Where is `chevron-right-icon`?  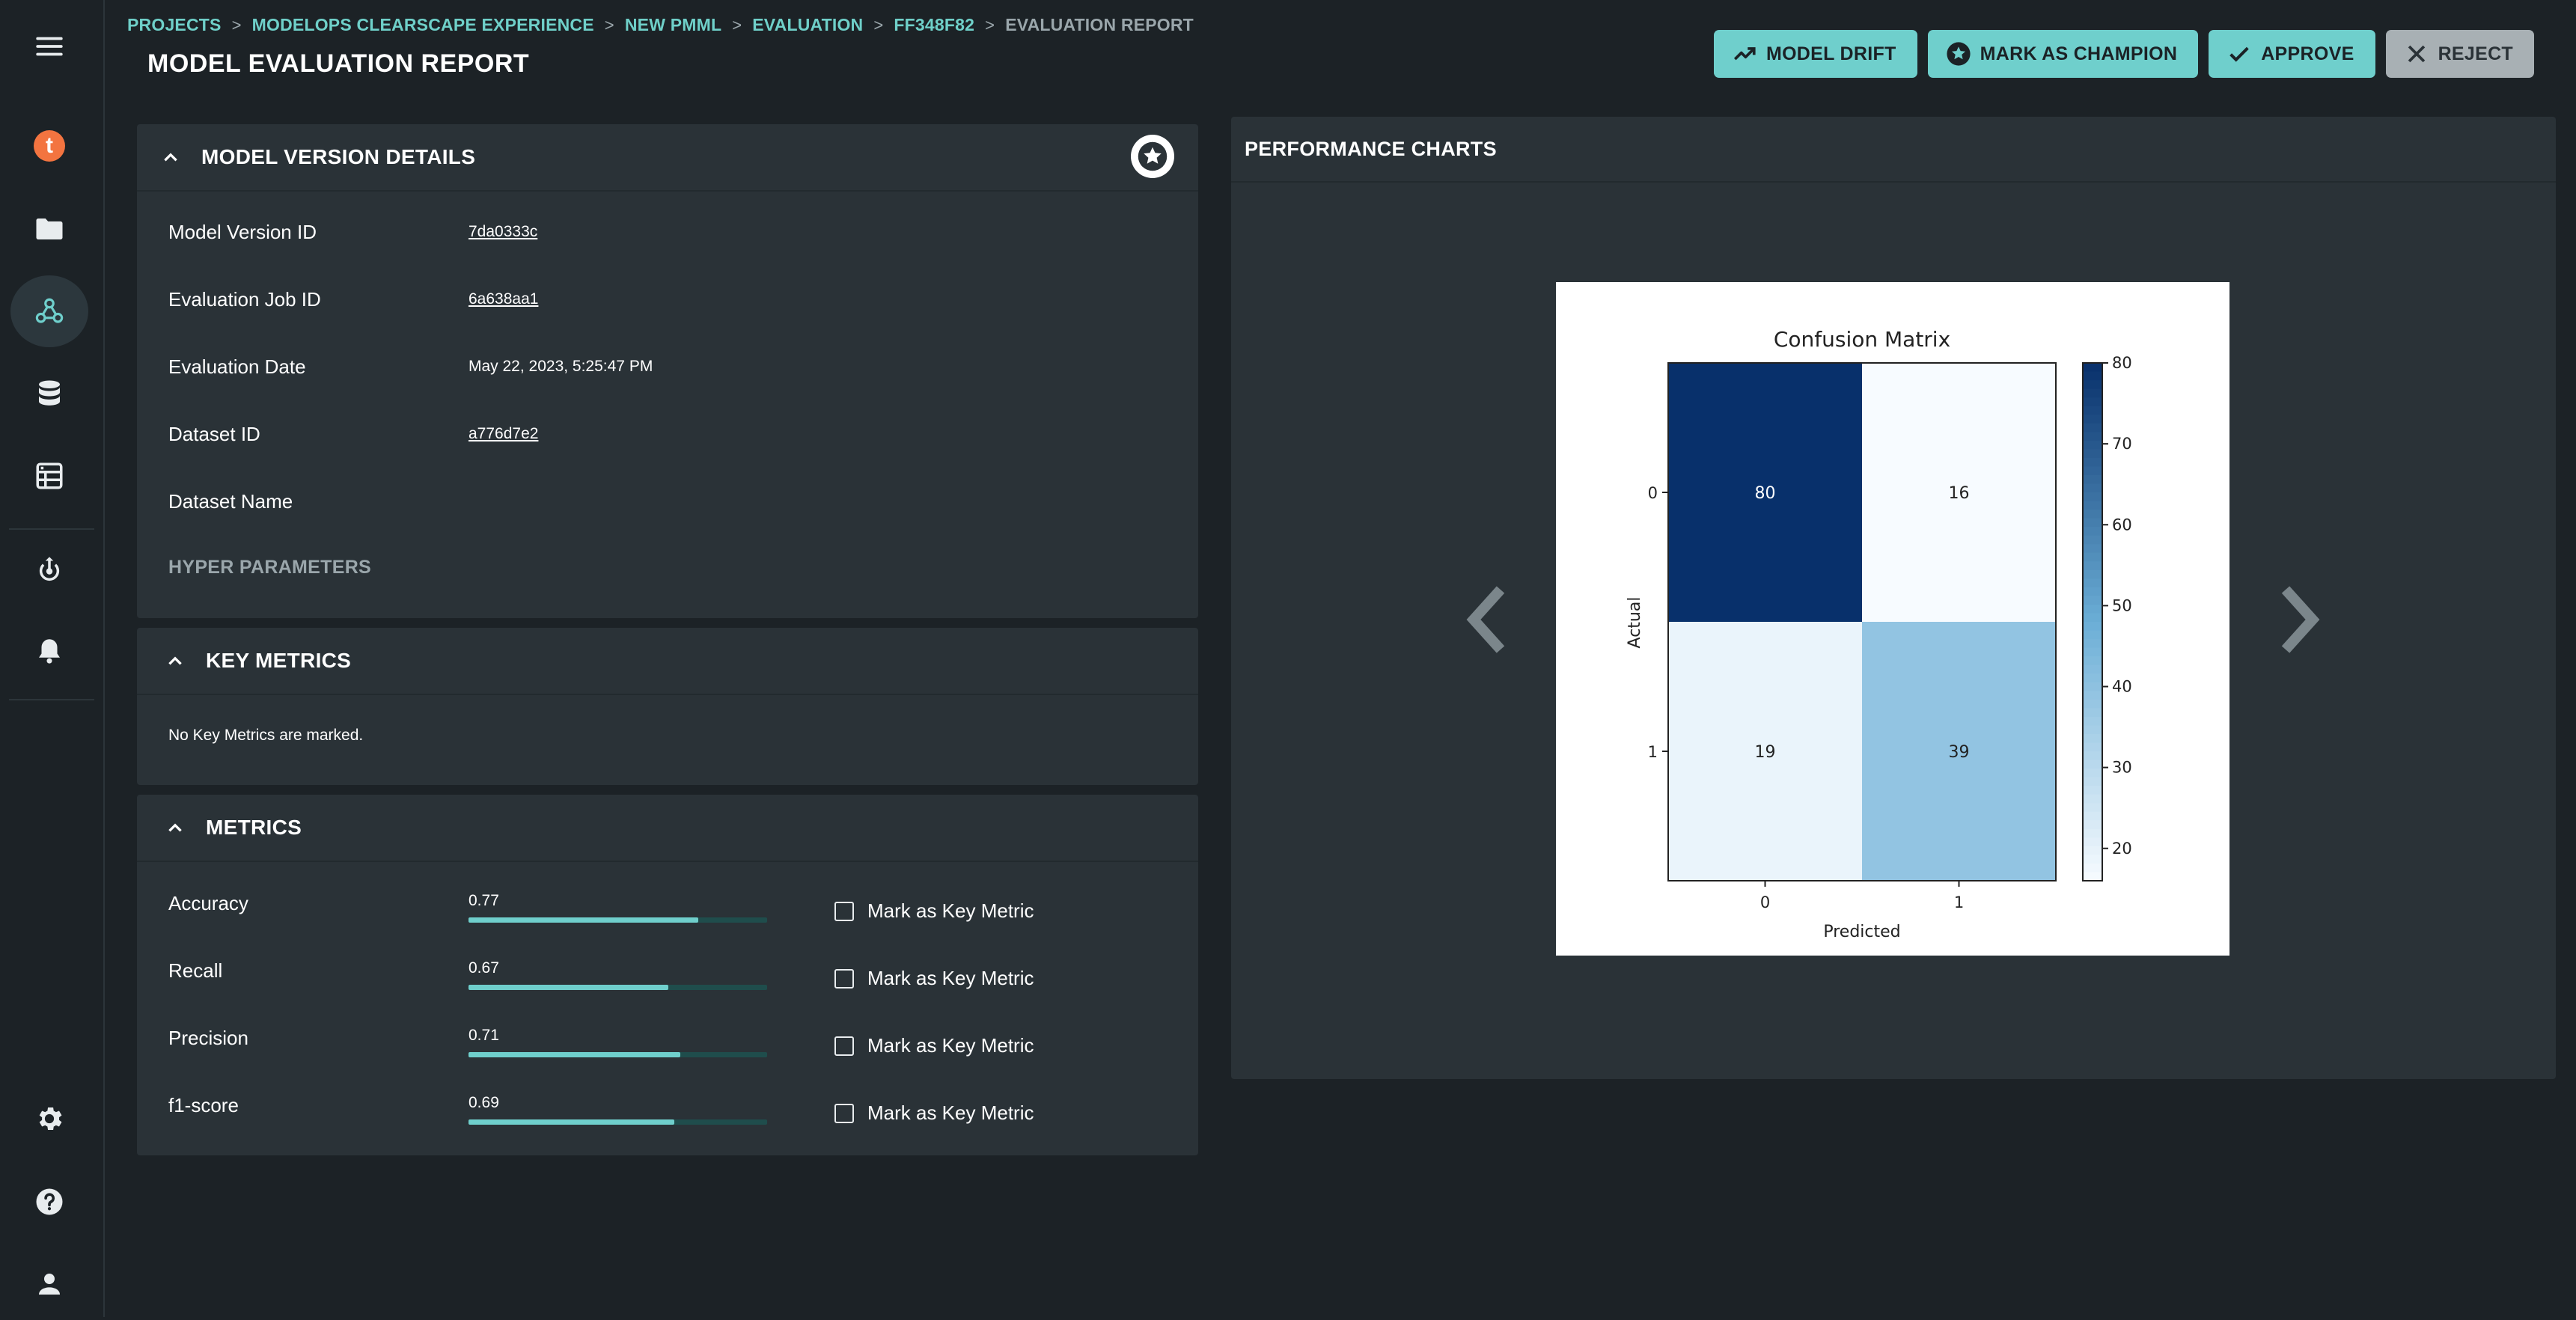 chevron-right-icon is located at coordinates (2298, 619).